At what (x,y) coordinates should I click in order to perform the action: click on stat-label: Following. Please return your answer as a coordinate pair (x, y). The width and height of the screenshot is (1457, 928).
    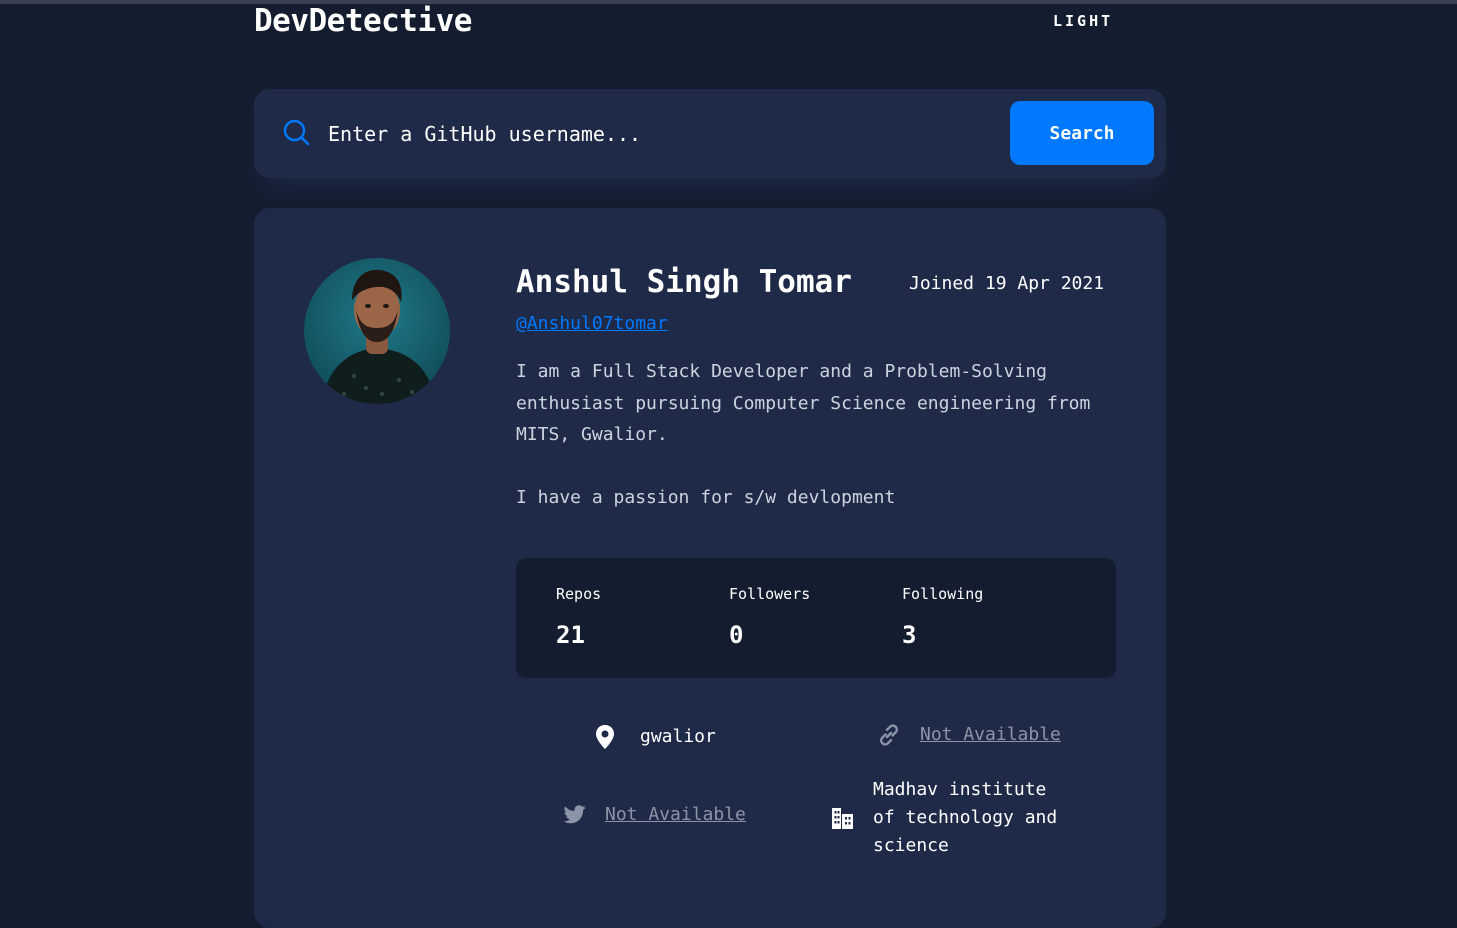
    Looking at the image, I should click on (943, 594).